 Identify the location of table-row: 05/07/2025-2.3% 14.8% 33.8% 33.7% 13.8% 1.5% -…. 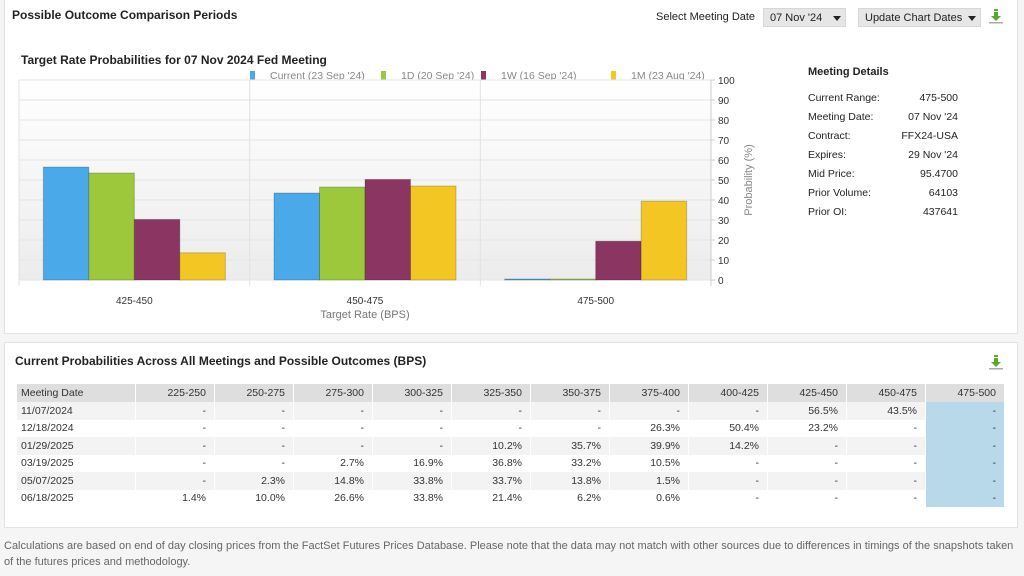
(510, 481).